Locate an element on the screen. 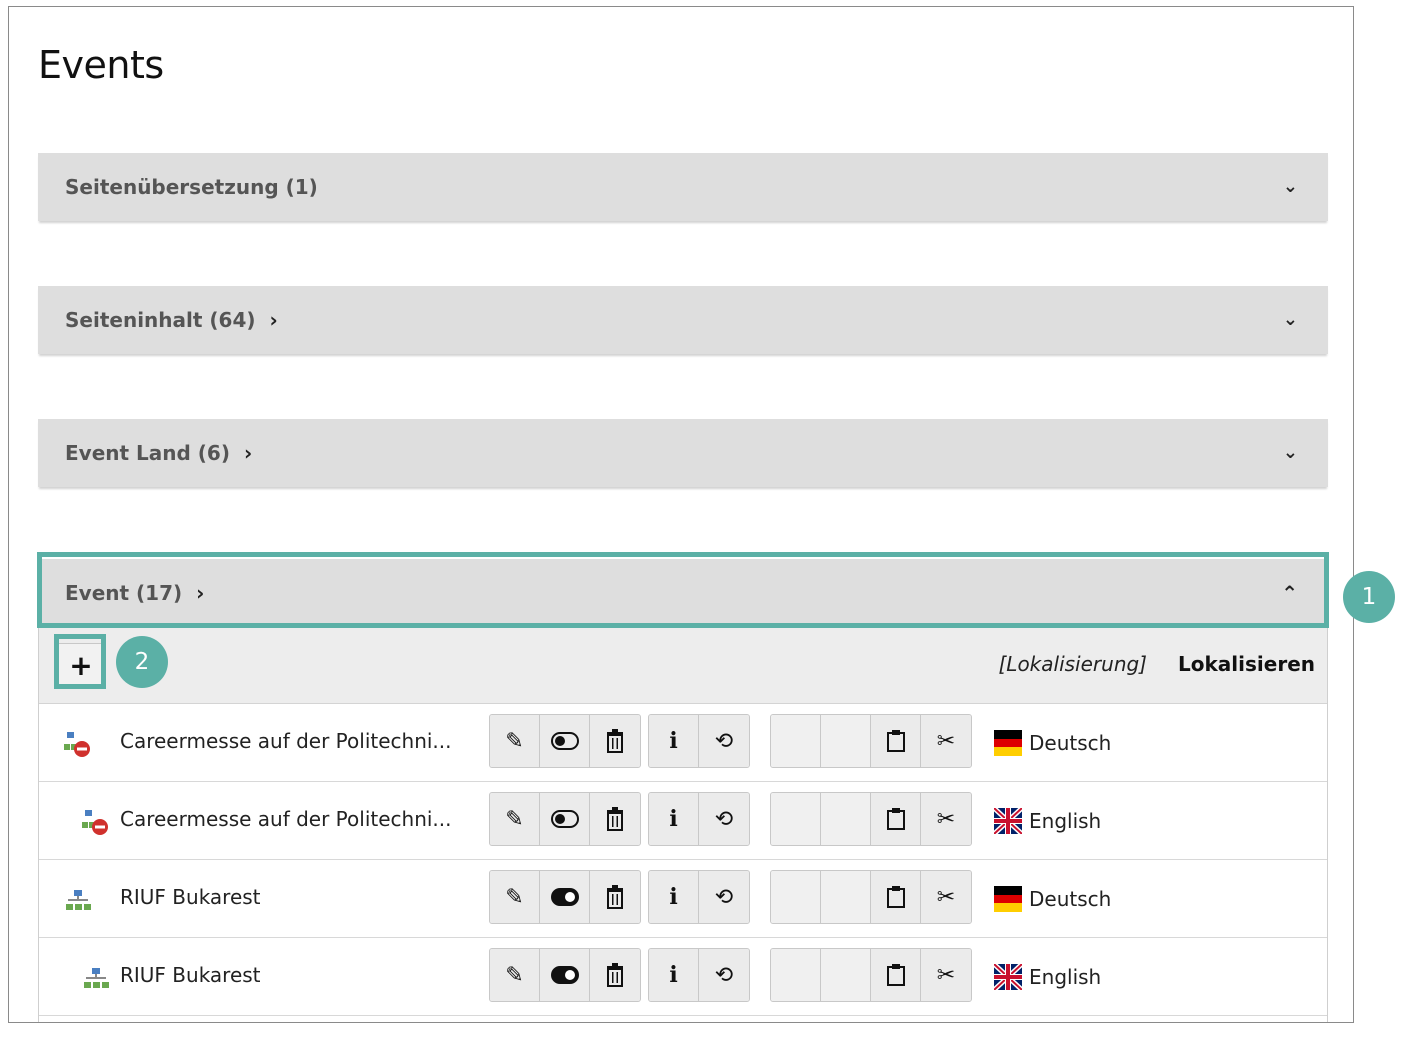 The image size is (1414, 1046). table-row: RIUF Bukarest ✎ i ⟲ ✂ English is located at coordinates (683, 977).